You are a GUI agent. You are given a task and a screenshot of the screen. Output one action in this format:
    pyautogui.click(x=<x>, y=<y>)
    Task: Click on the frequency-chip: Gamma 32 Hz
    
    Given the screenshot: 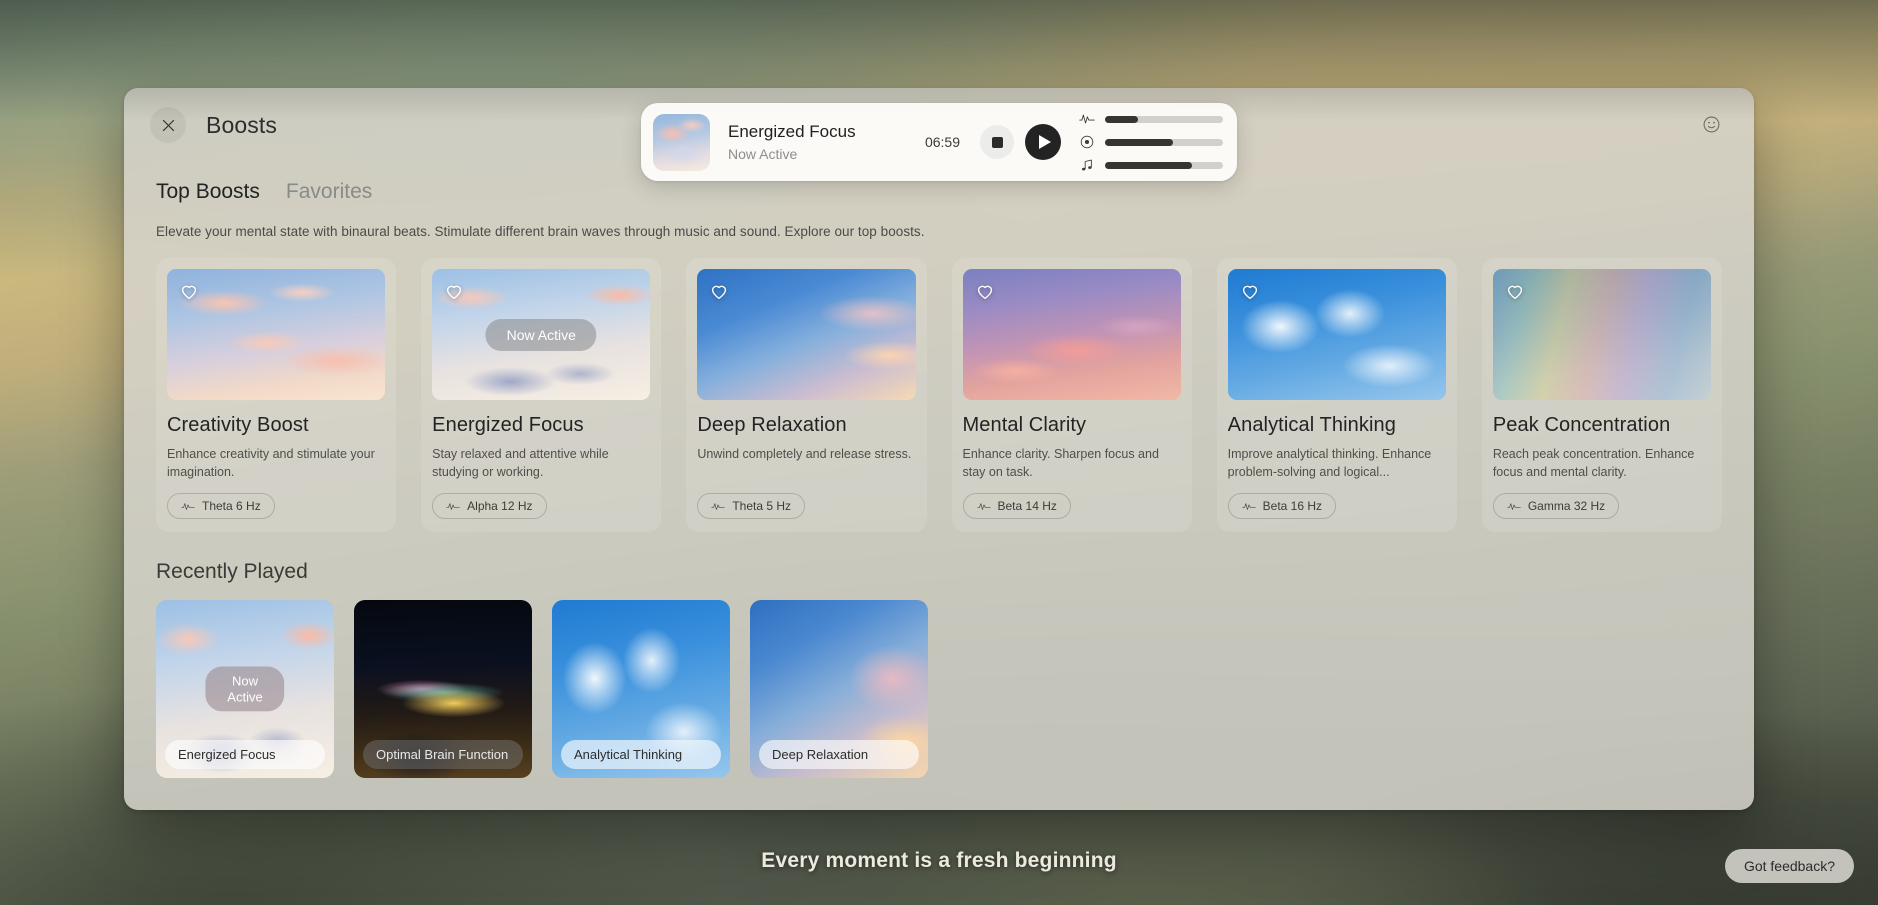 What is the action you would take?
    pyautogui.click(x=1556, y=506)
    